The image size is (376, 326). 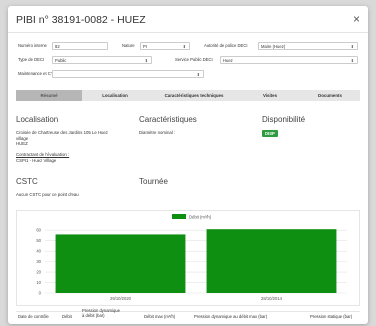 I want to click on caracteristiques-title: Caractéristiques, so click(x=168, y=119).